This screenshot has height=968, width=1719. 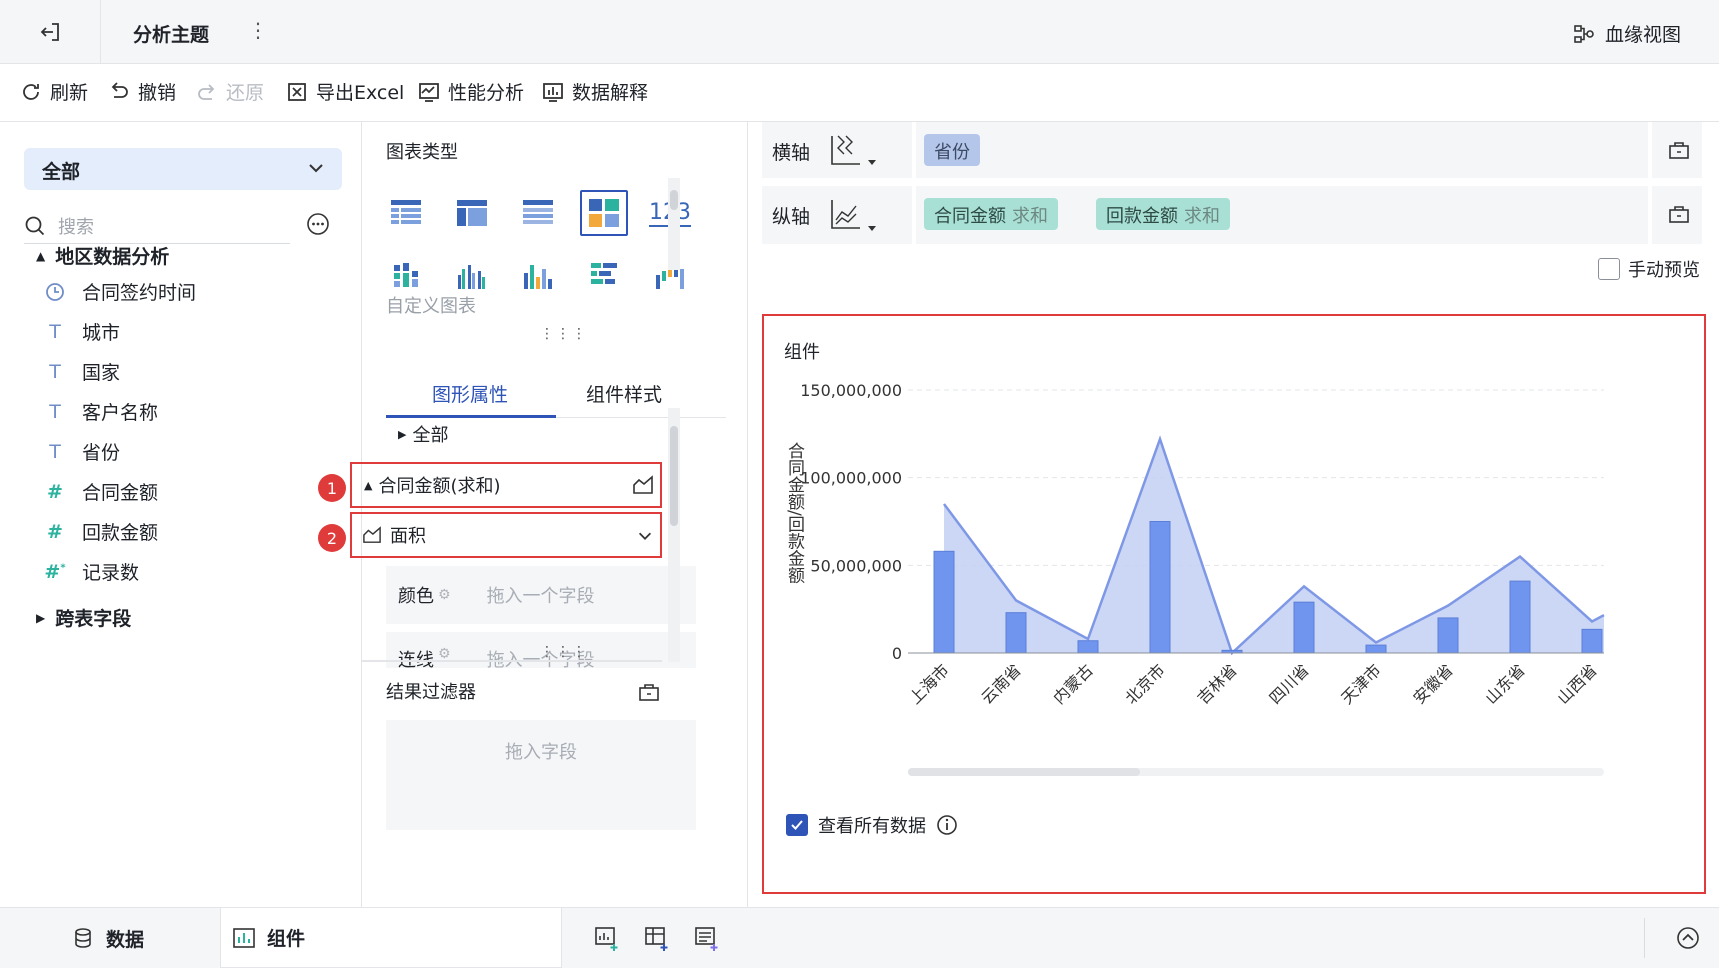 What do you see at coordinates (157, 226) in the screenshot?
I see `search-input: 搜索` at bounding box center [157, 226].